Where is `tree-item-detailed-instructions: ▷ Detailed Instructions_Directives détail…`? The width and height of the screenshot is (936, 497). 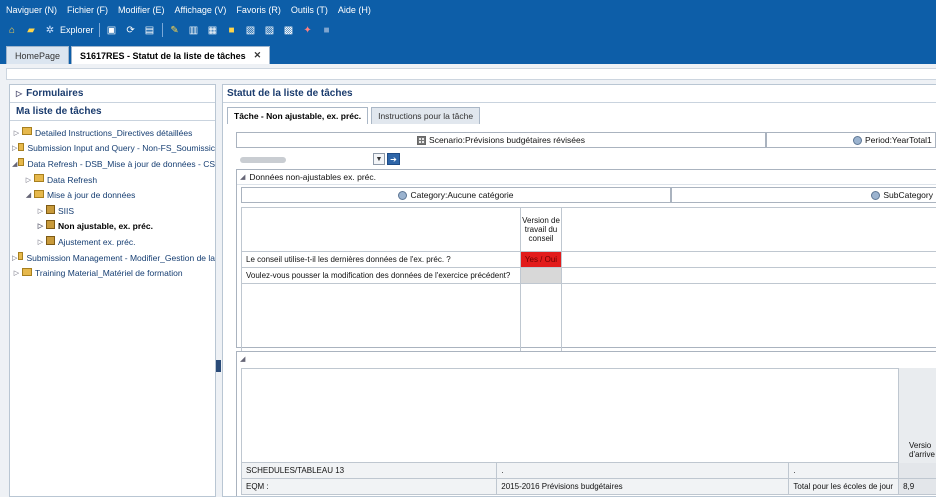 tree-item-detailed-instructions: ▷ Detailed Instructions_Directives détail… is located at coordinates (112, 133).